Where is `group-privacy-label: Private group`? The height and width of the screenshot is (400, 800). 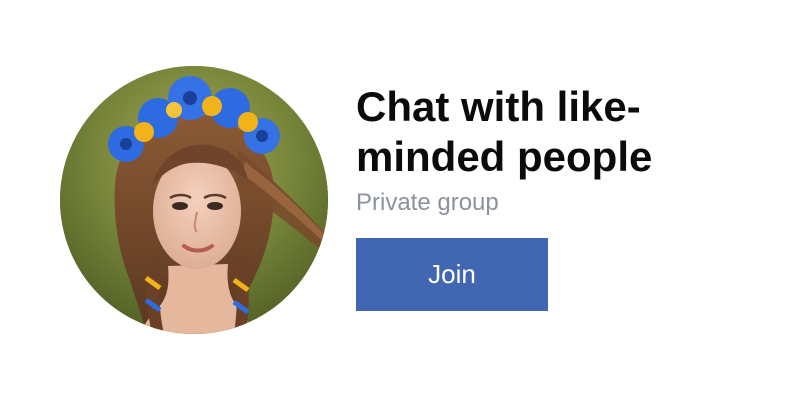 group-privacy-label: Private group is located at coordinates (427, 202).